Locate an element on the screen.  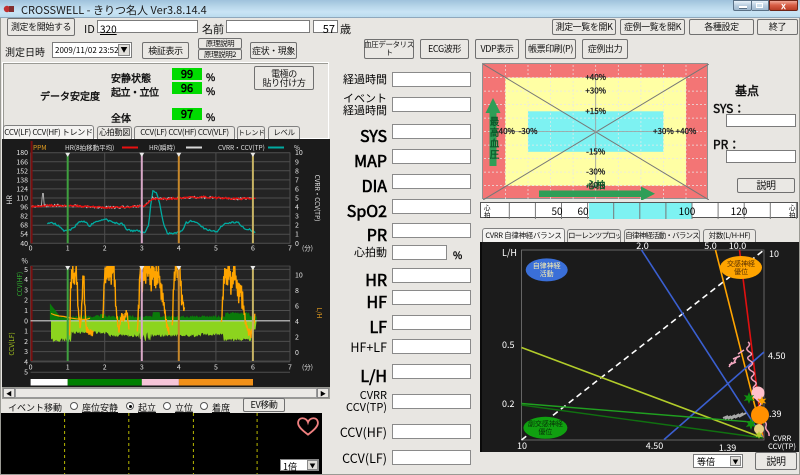
svg-text: 8 is located at coordinates (297, 291).